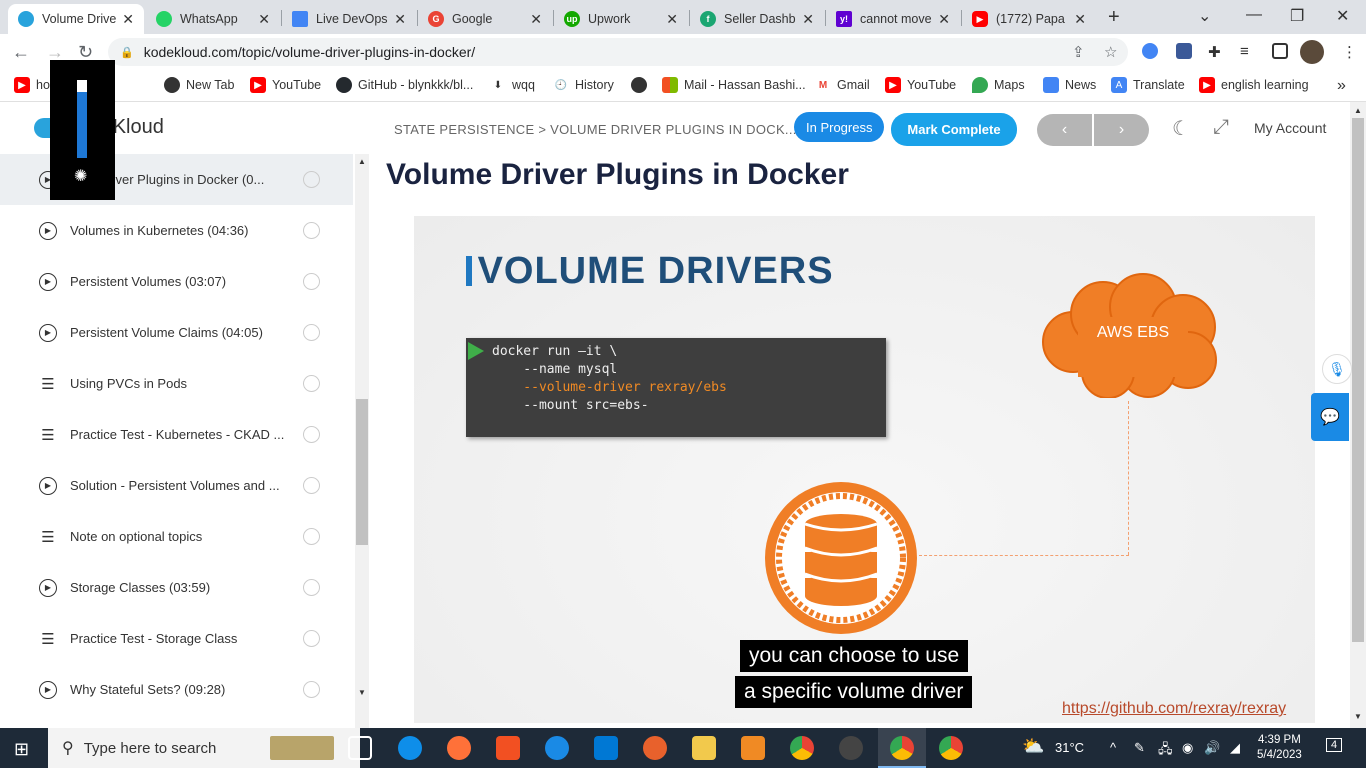 The image size is (1366, 768). Describe the element at coordinates (1214, 52) in the screenshot. I see `extensions-puzzle-icon: ✚` at that location.